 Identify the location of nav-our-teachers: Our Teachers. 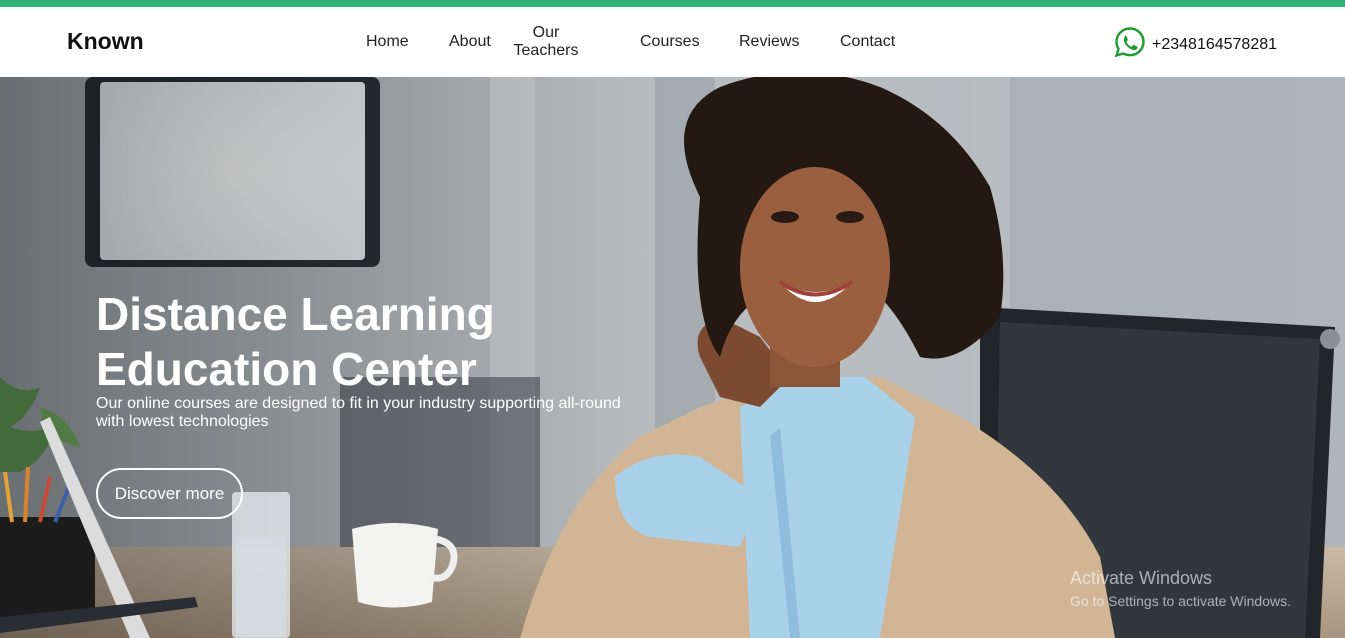
(546, 42).